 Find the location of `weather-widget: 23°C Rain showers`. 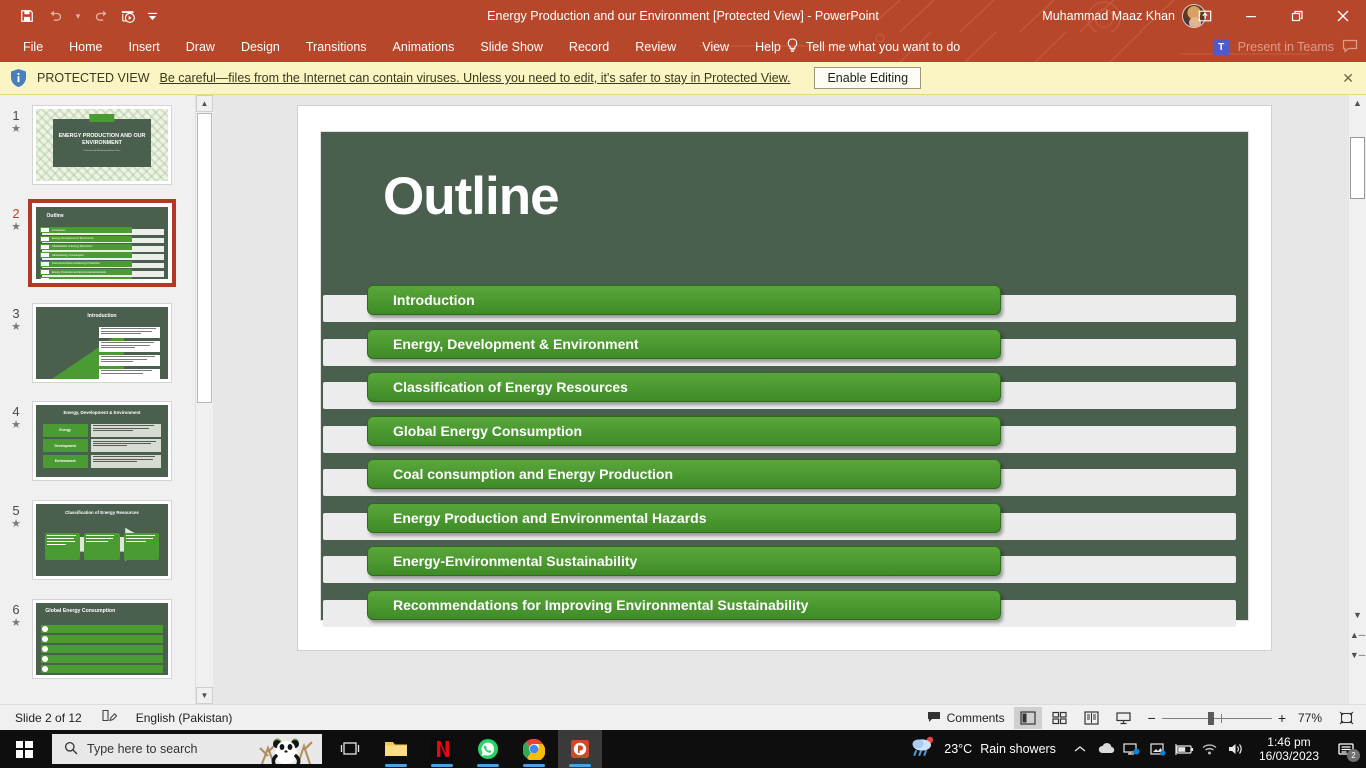

weather-widget: 23°C Rain showers is located at coordinates (983, 749).